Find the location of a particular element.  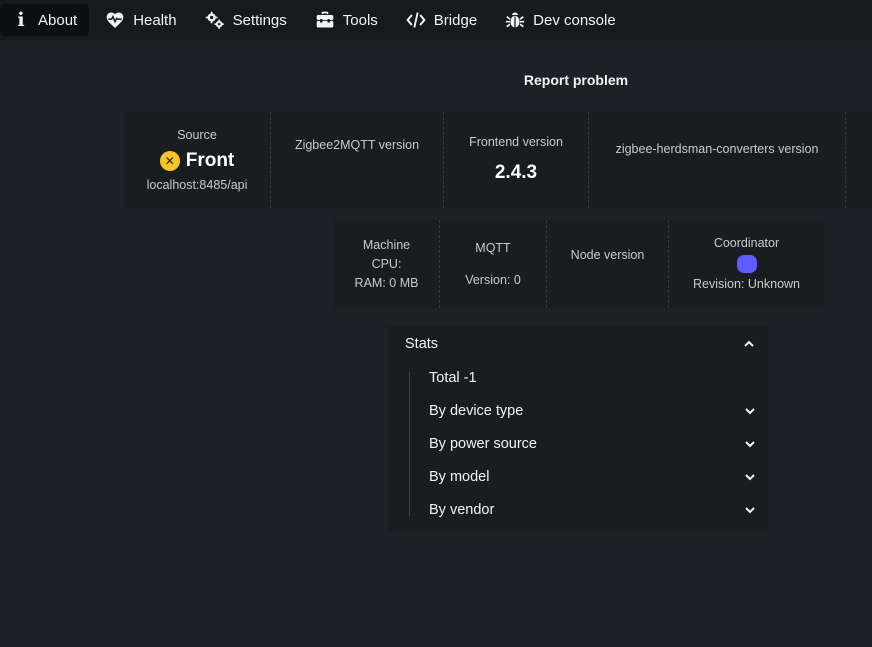

code-icon is located at coordinates (416, 20).